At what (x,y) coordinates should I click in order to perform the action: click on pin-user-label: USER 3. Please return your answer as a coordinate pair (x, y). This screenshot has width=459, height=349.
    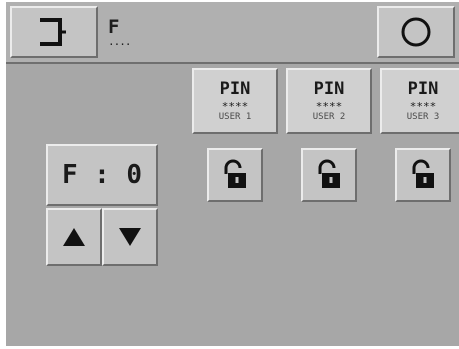
    Looking at the image, I should click on (423, 116).